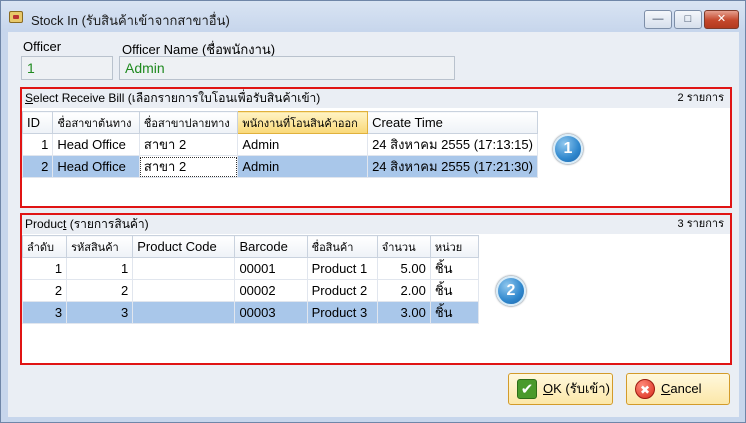 The width and height of the screenshot is (746, 423). I want to click on cell-product-id: 2, so click(100, 290).